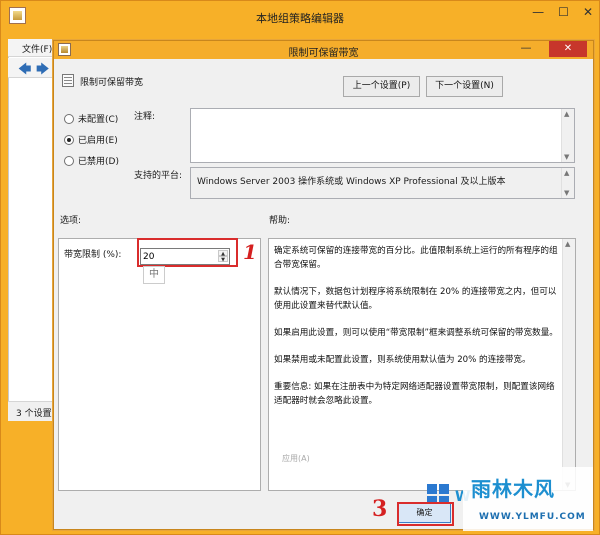 This screenshot has width=600, height=535. I want to click on radio-enabled-circle, so click(69, 139).